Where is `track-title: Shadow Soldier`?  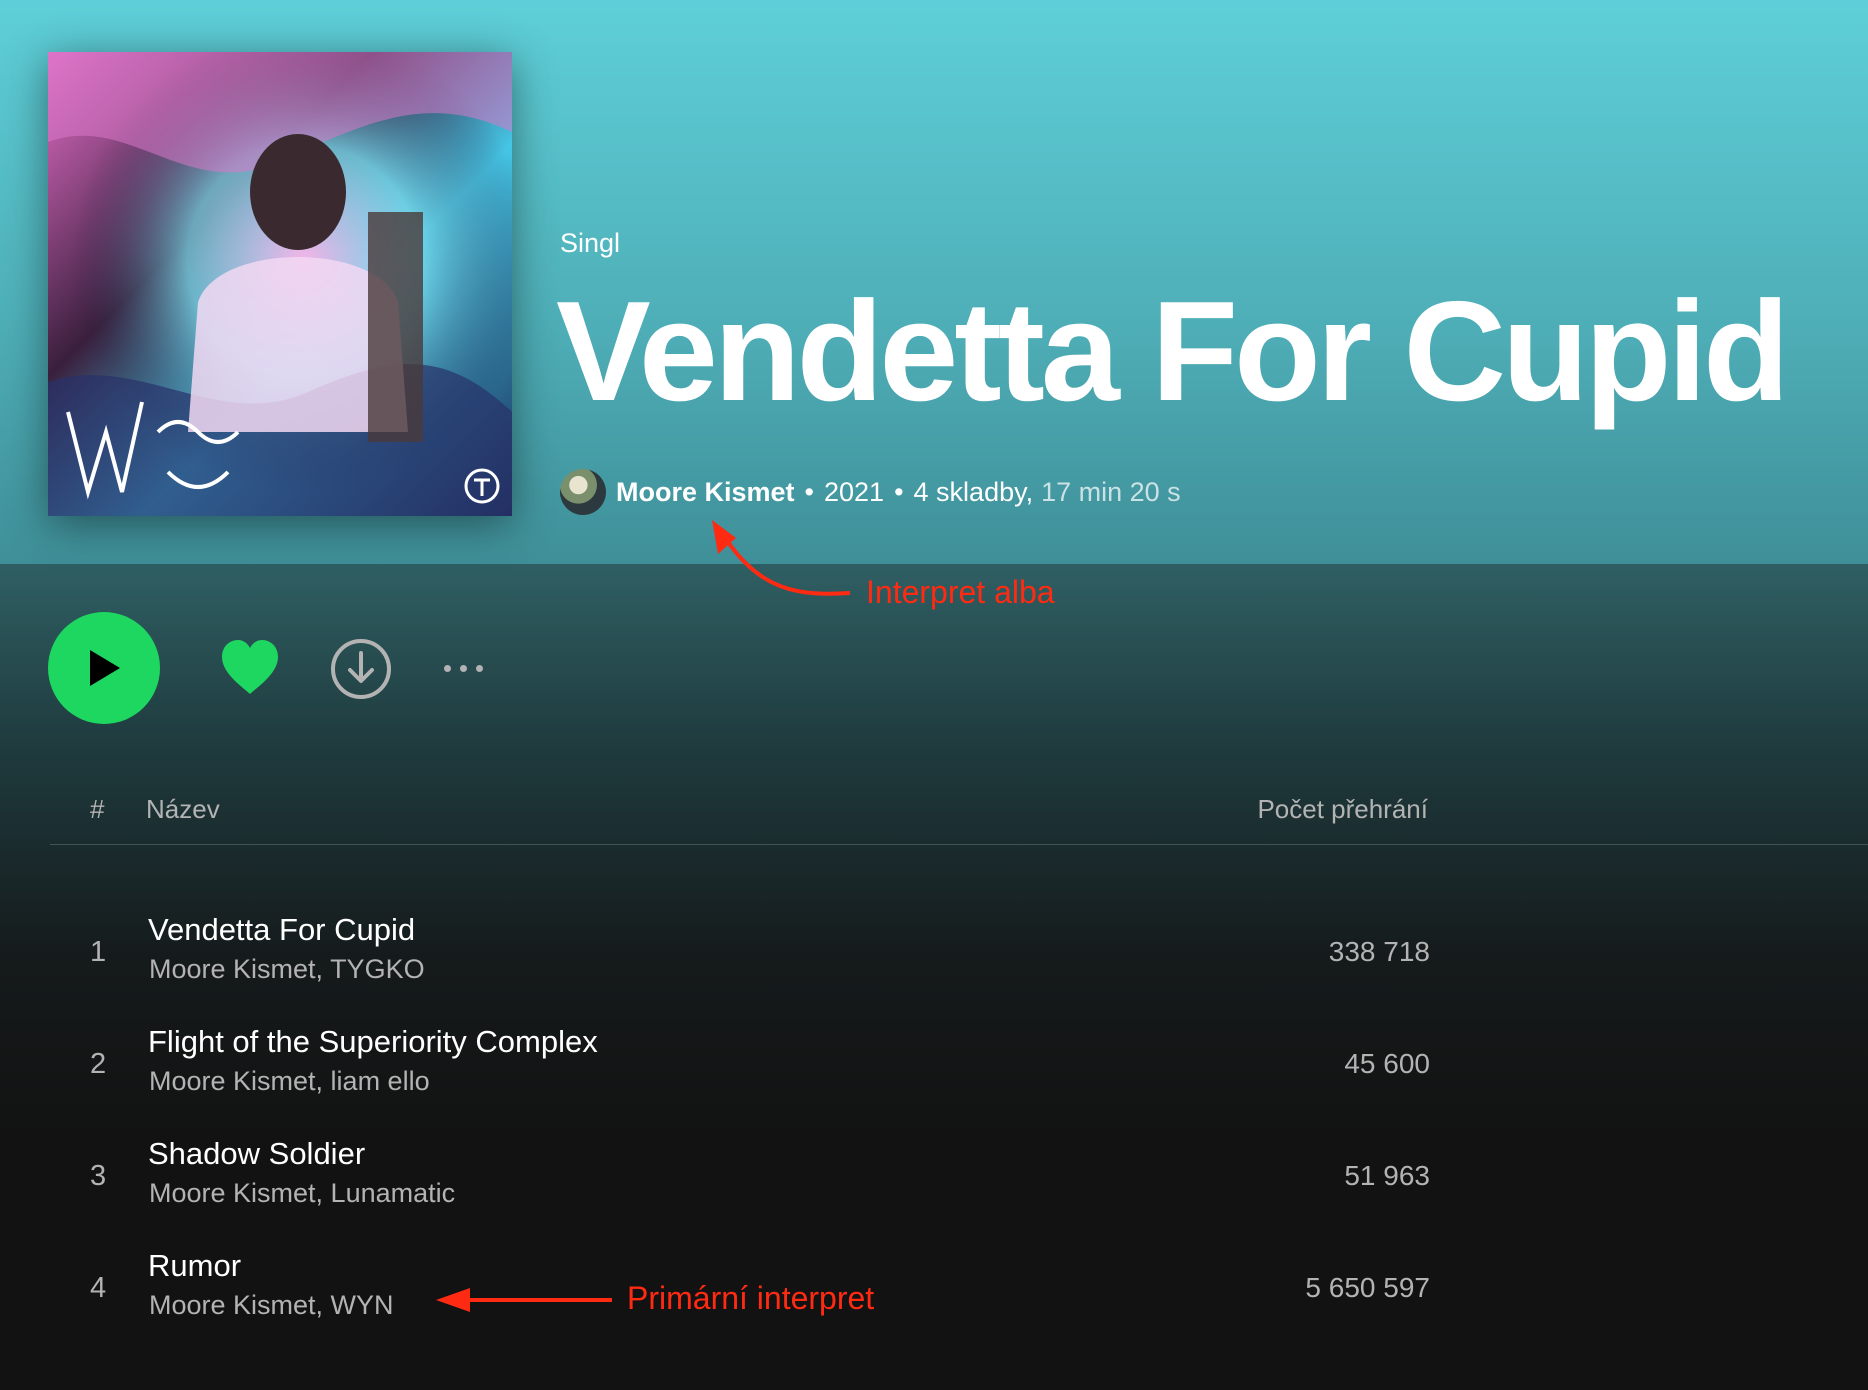
track-title: Shadow Soldier is located at coordinates (256, 1154).